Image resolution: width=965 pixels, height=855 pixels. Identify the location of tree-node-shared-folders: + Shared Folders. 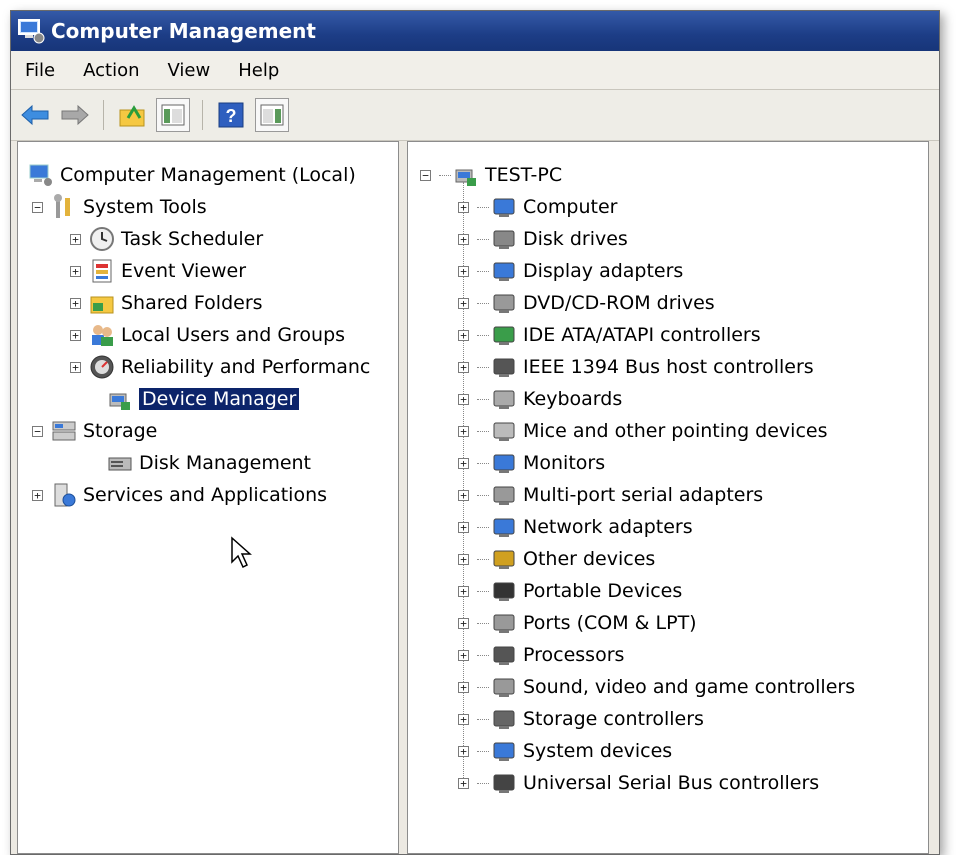
(166, 303).